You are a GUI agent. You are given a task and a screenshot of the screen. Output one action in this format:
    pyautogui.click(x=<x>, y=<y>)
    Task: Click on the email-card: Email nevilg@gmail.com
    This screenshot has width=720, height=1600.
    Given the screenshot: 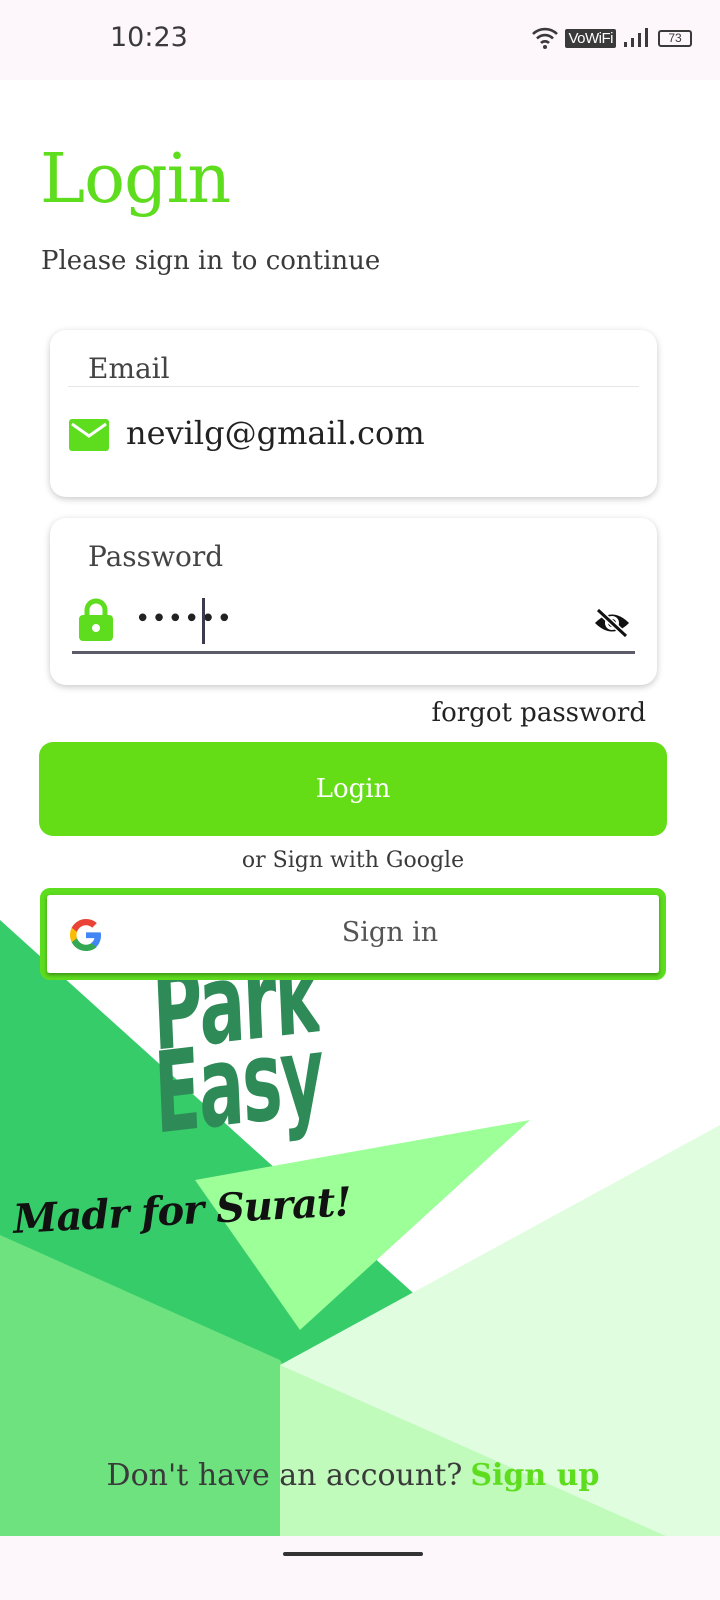 What is the action you would take?
    pyautogui.click(x=353, y=413)
    